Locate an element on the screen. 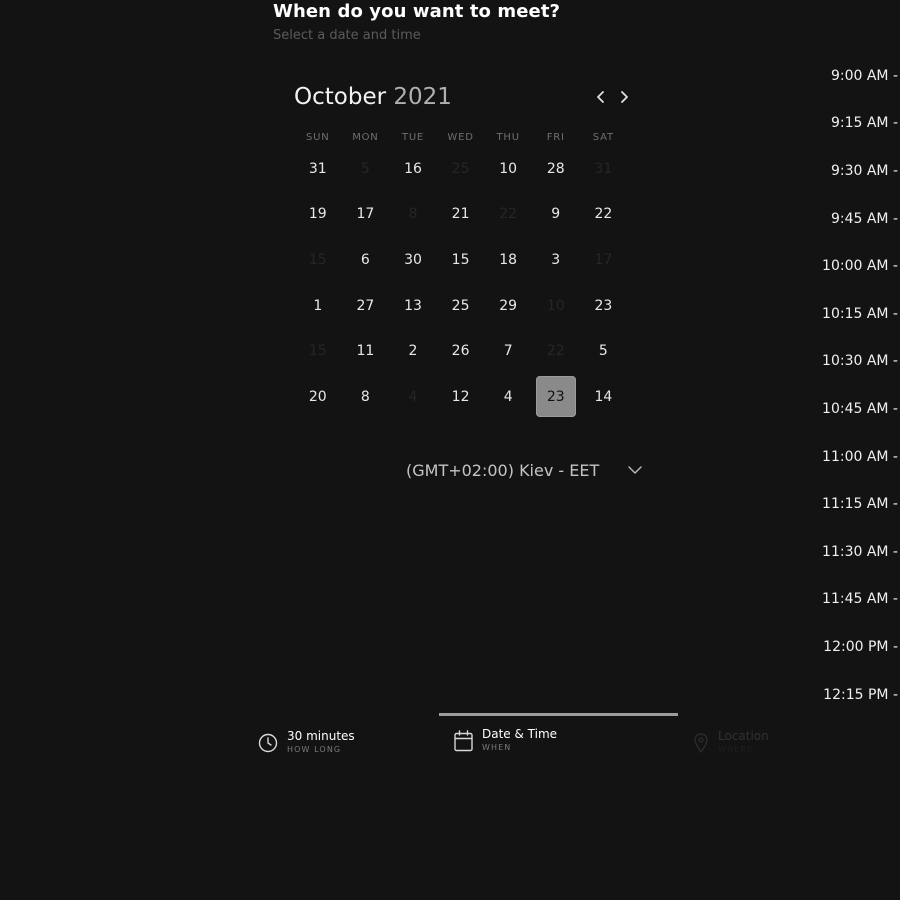 This screenshot has width=900, height=900. calendar-day: 18 is located at coordinates (508, 260).